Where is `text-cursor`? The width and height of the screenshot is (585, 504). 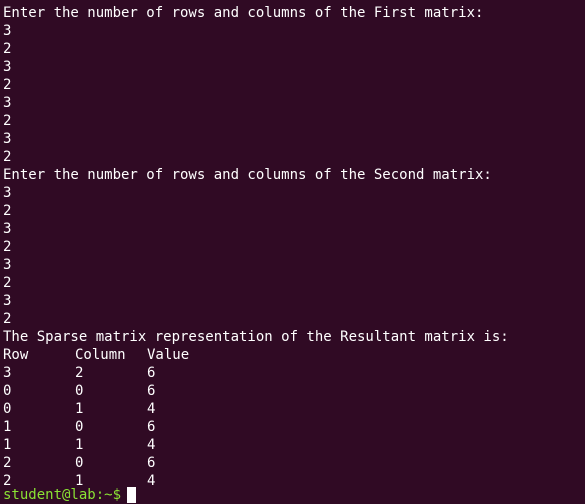 text-cursor is located at coordinates (132, 495).